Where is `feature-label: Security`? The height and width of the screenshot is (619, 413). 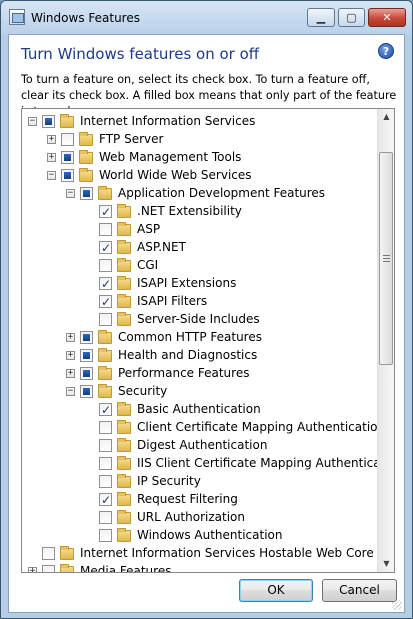
feature-label: Security is located at coordinates (143, 391).